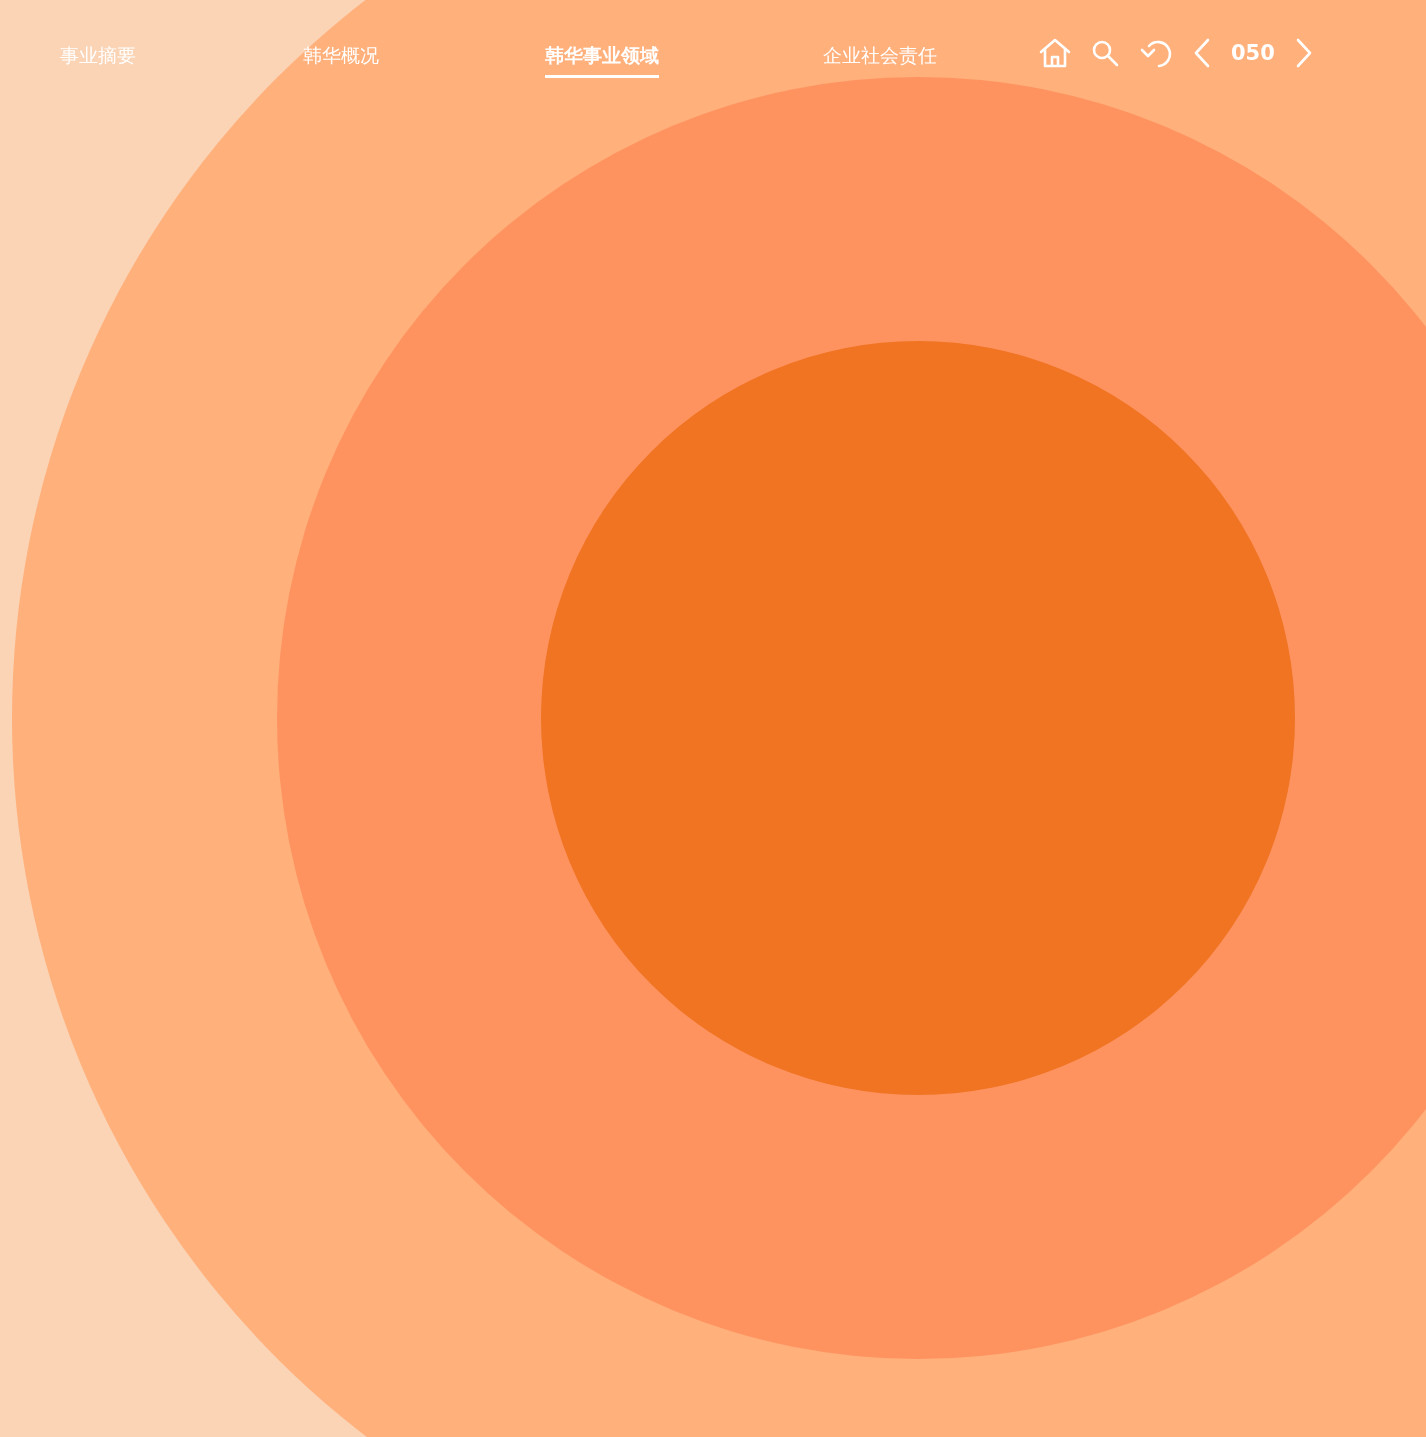 The width and height of the screenshot is (1426, 1437). I want to click on nav-tab: 事业摘要, so click(98, 60).